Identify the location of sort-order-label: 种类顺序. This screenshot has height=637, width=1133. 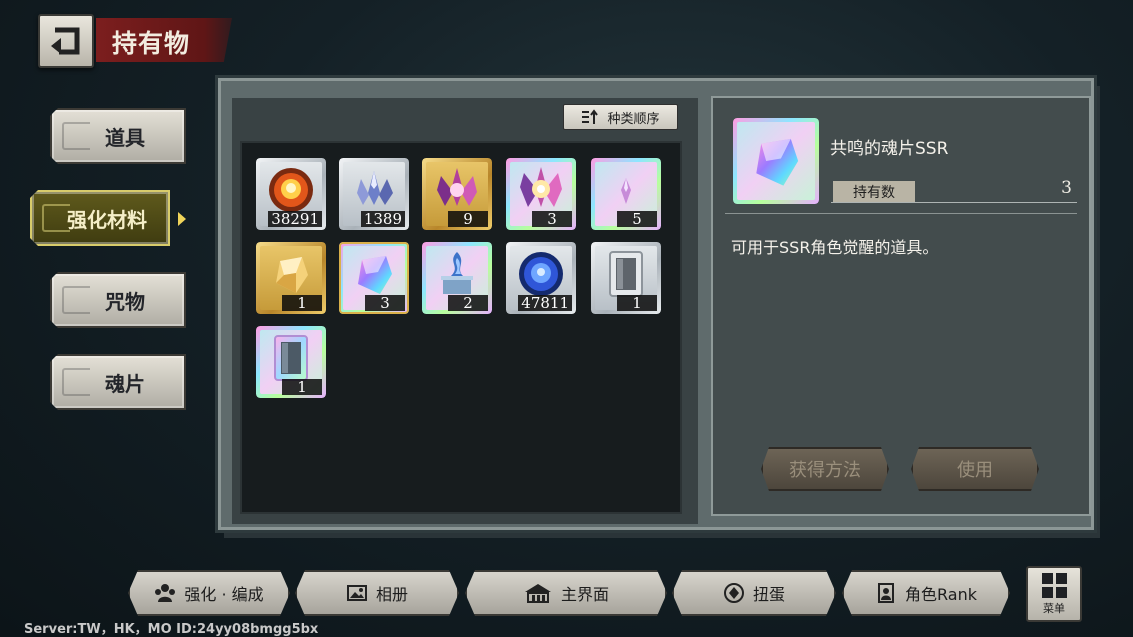
(633, 119).